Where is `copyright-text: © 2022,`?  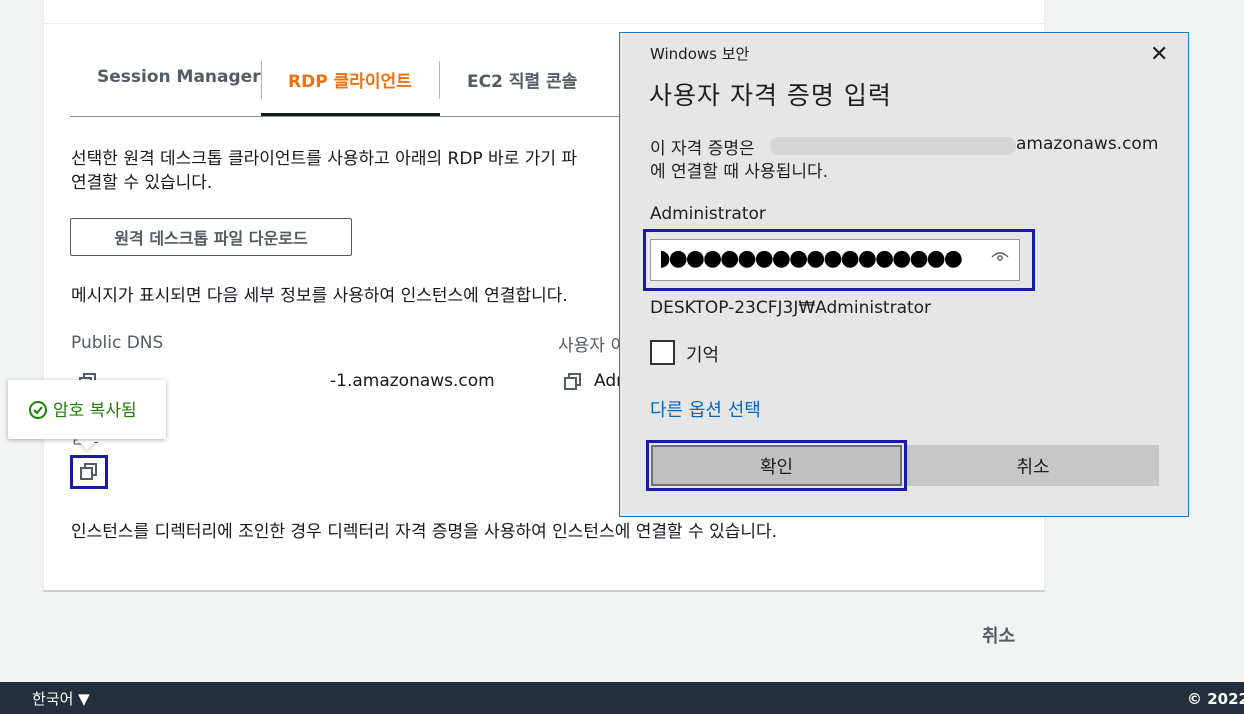 copyright-text: © 2022, is located at coordinates (1215, 699).